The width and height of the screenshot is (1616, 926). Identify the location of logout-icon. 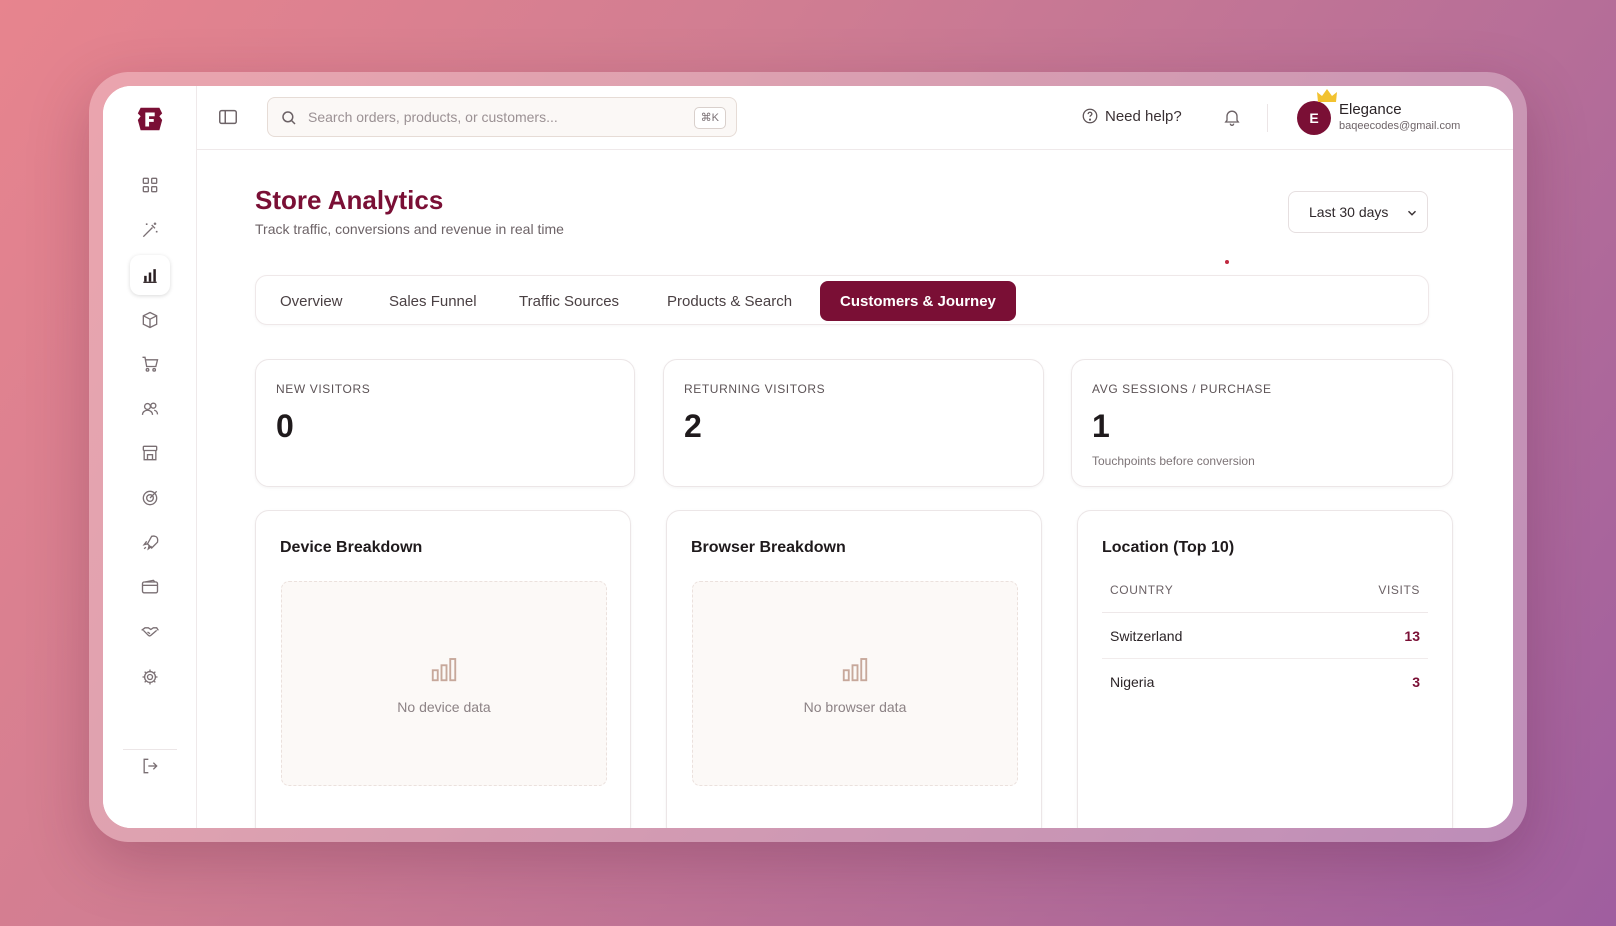
(150, 766).